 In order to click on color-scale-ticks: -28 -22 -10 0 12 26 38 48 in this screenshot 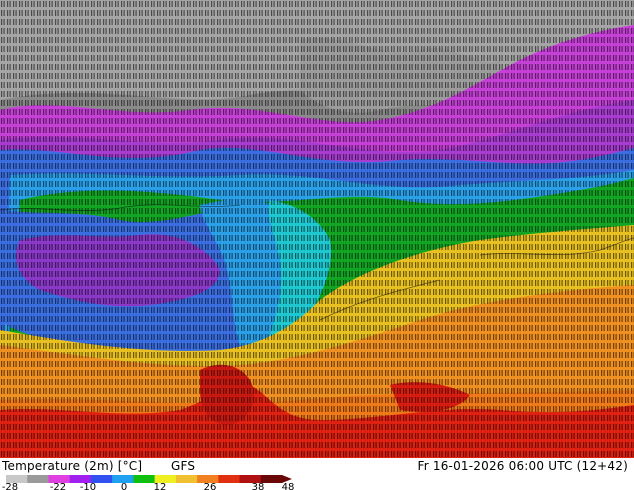, I will do `click(148, 486)`.